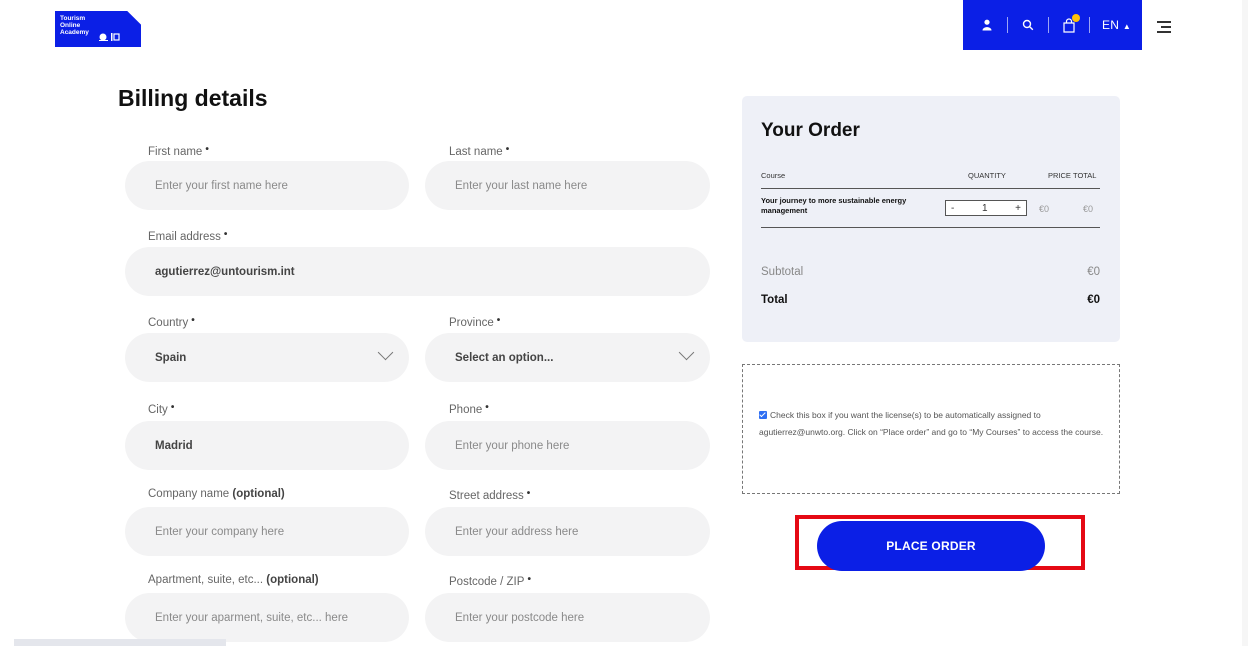 This screenshot has width=1248, height=646. I want to click on city-label: City •, so click(161, 409).